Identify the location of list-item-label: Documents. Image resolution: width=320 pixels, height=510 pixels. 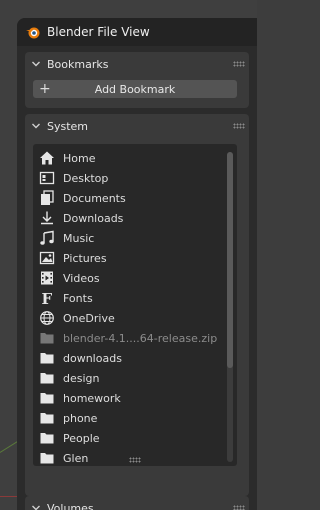
(94, 198).